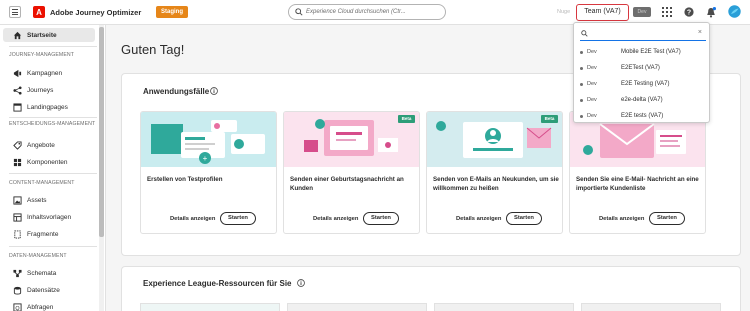 Image resolution: width=750 pixels, height=311 pixels. What do you see at coordinates (37, 200) in the screenshot?
I see `sidebar-item-label: Assets` at bounding box center [37, 200].